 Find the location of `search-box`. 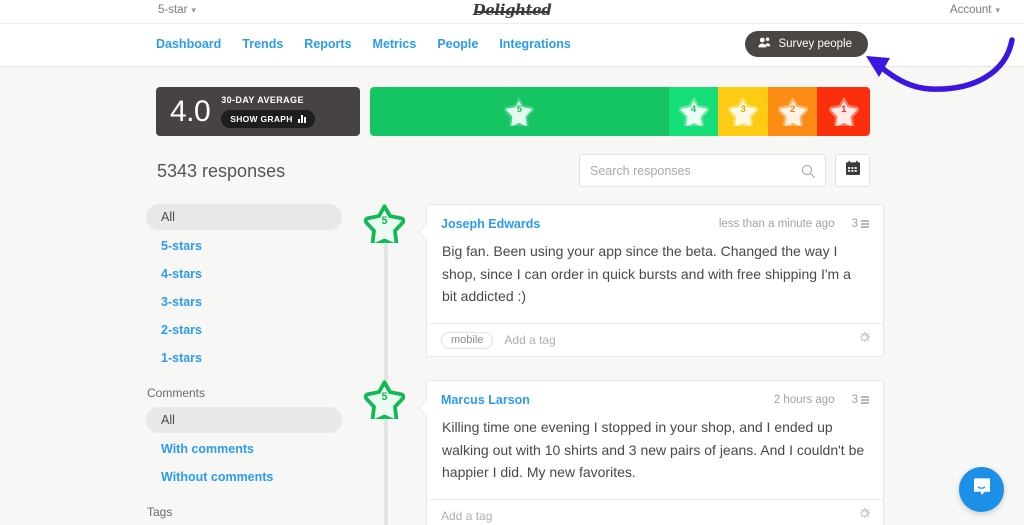

search-box is located at coordinates (702, 170).